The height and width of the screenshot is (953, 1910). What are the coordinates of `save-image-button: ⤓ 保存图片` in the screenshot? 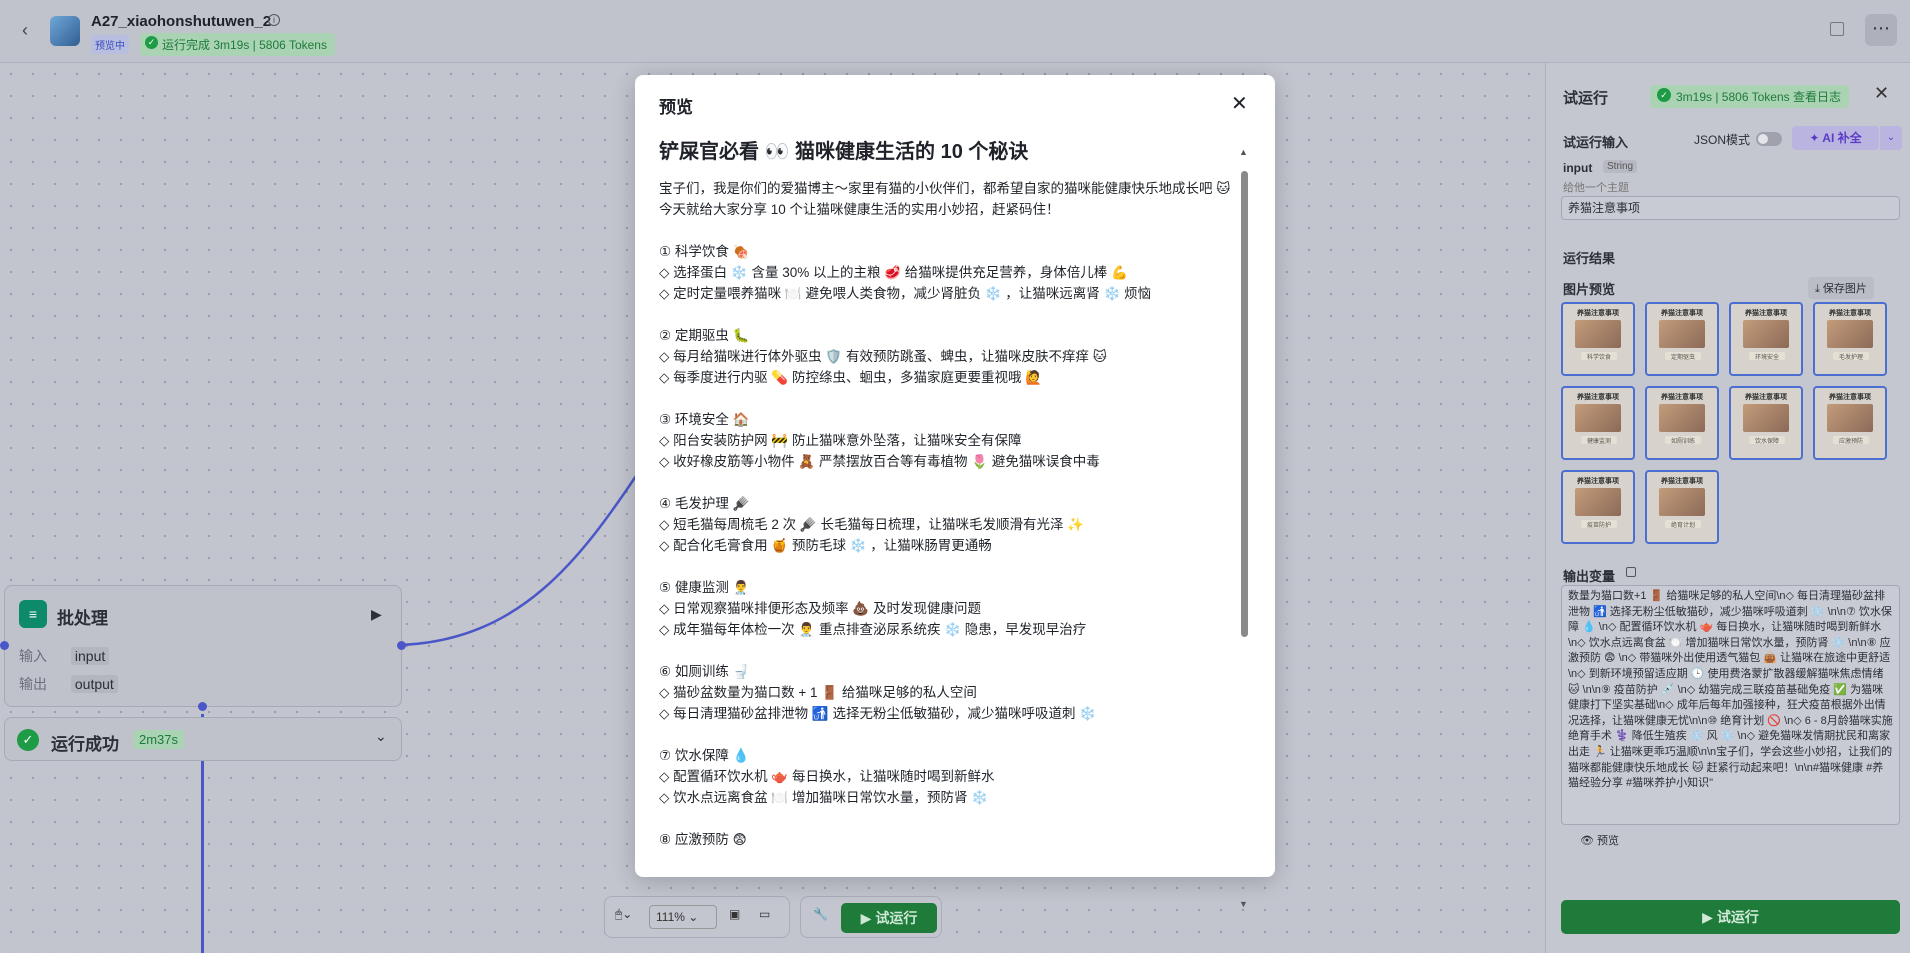 It's located at (1841, 288).